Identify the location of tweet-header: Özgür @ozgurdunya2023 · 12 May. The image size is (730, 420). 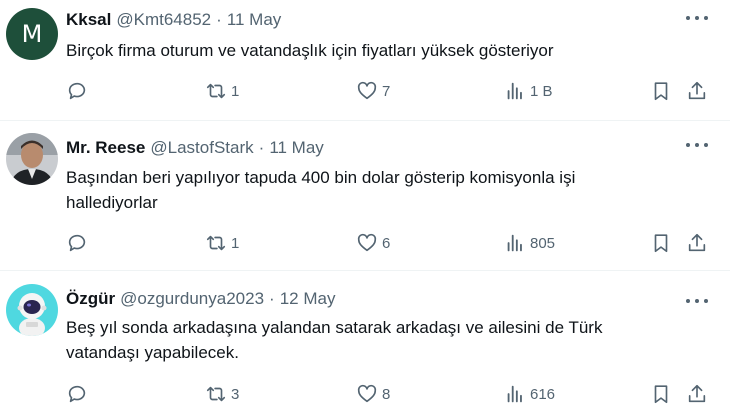
(200, 299).